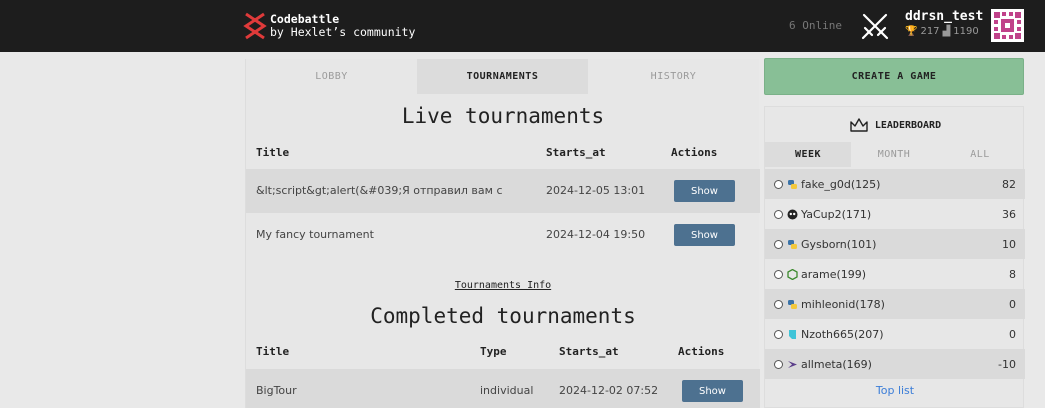 This screenshot has width=1045, height=408. I want to click on user-menu: ddrsn_test 🏆 217 ▟ 1190, so click(944, 23).